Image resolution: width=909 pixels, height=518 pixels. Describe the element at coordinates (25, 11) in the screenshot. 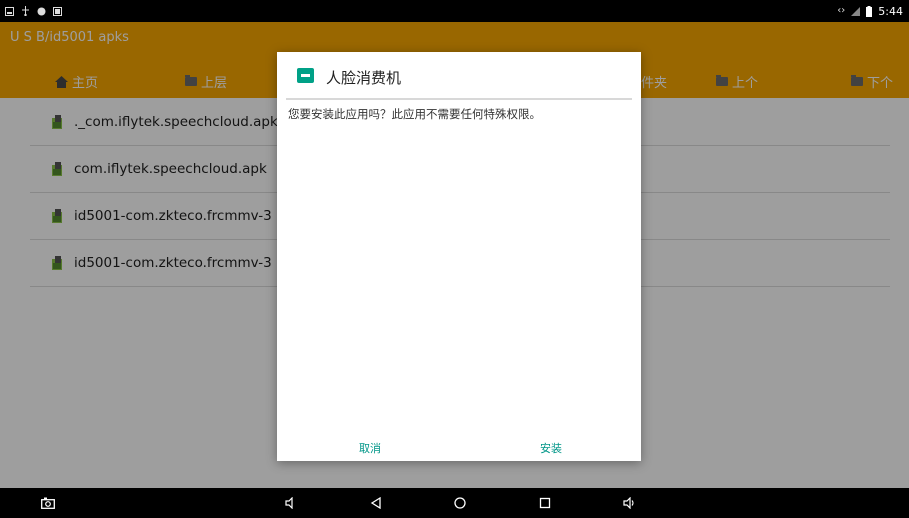

I see `usb-icon` at that location.